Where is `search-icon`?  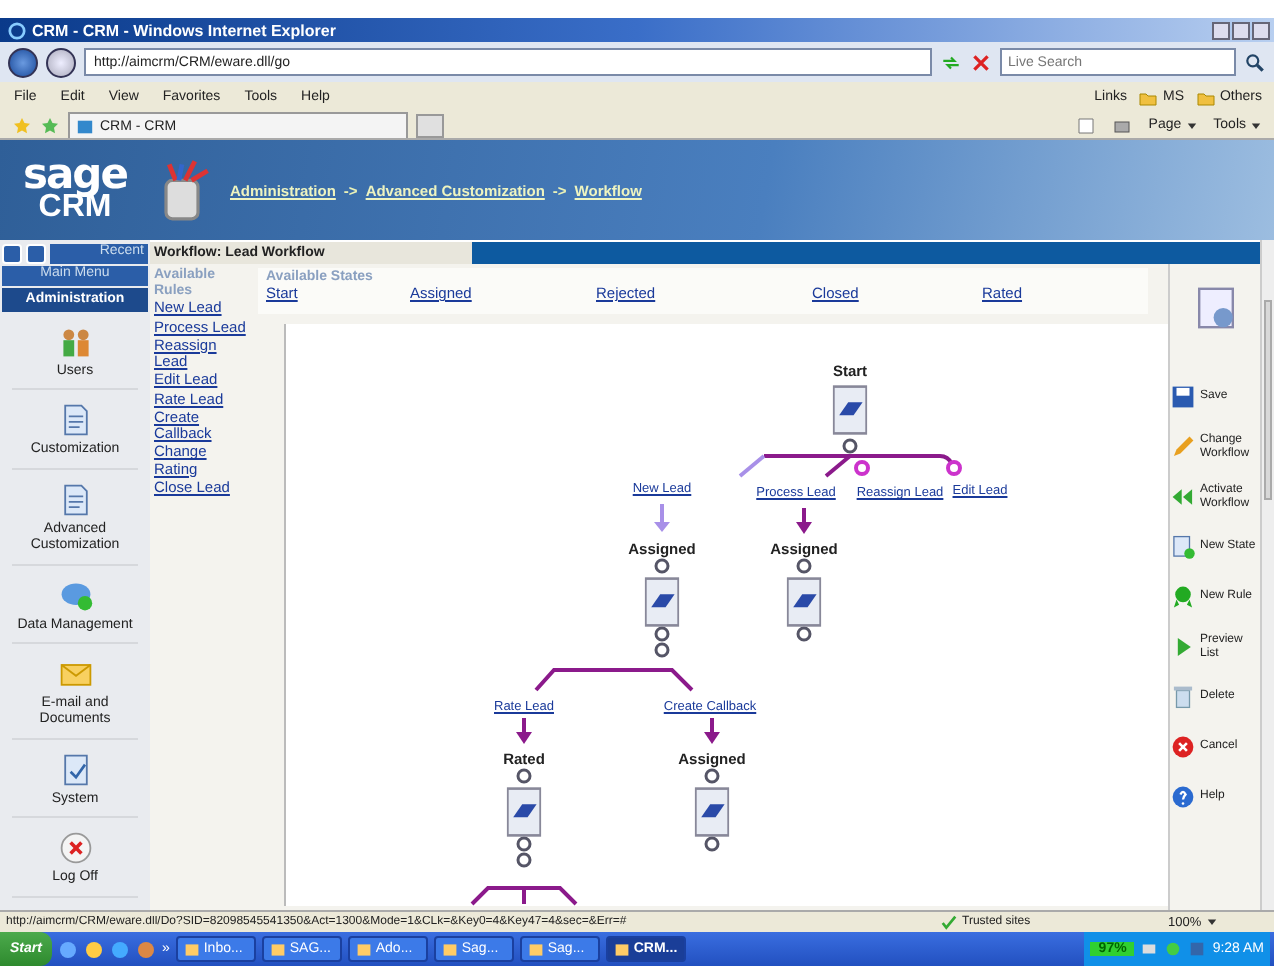
search-icon is located at coordinates (1255, 62).